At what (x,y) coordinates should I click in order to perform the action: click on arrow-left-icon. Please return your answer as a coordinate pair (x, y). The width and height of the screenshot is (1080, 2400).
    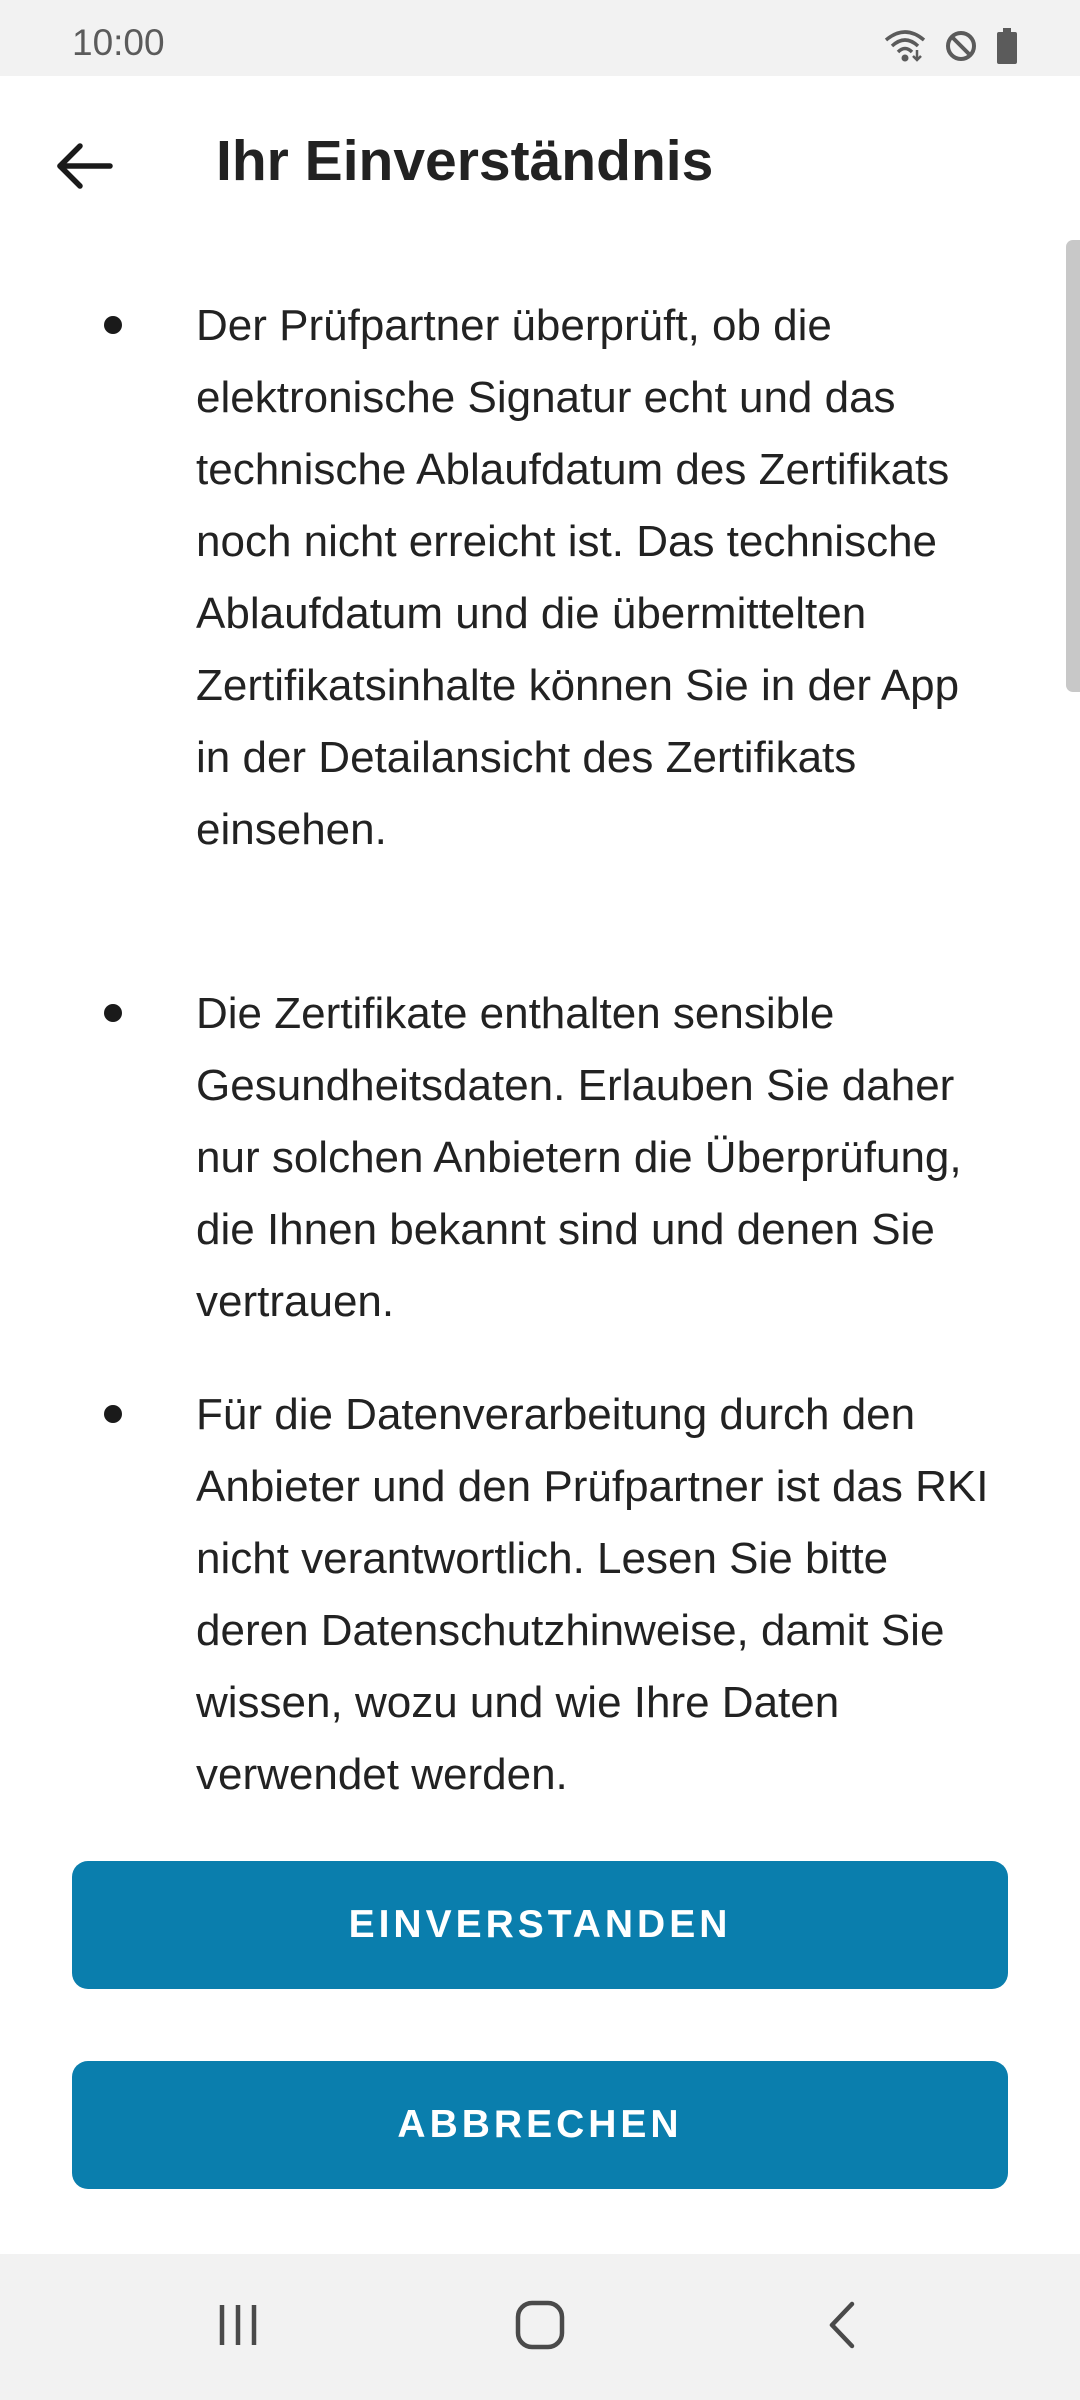
    Looking at the image, I should click on (84, 168).